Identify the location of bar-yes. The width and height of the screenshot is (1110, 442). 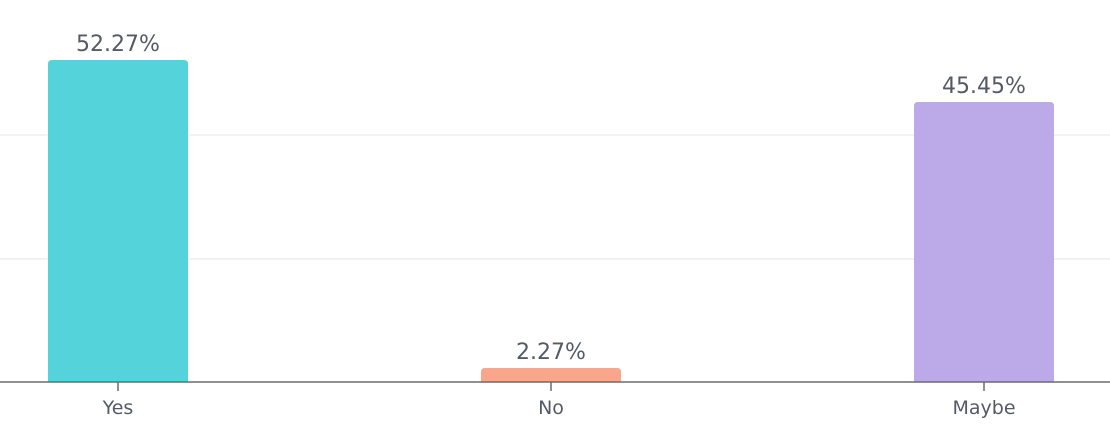
(118, 221).